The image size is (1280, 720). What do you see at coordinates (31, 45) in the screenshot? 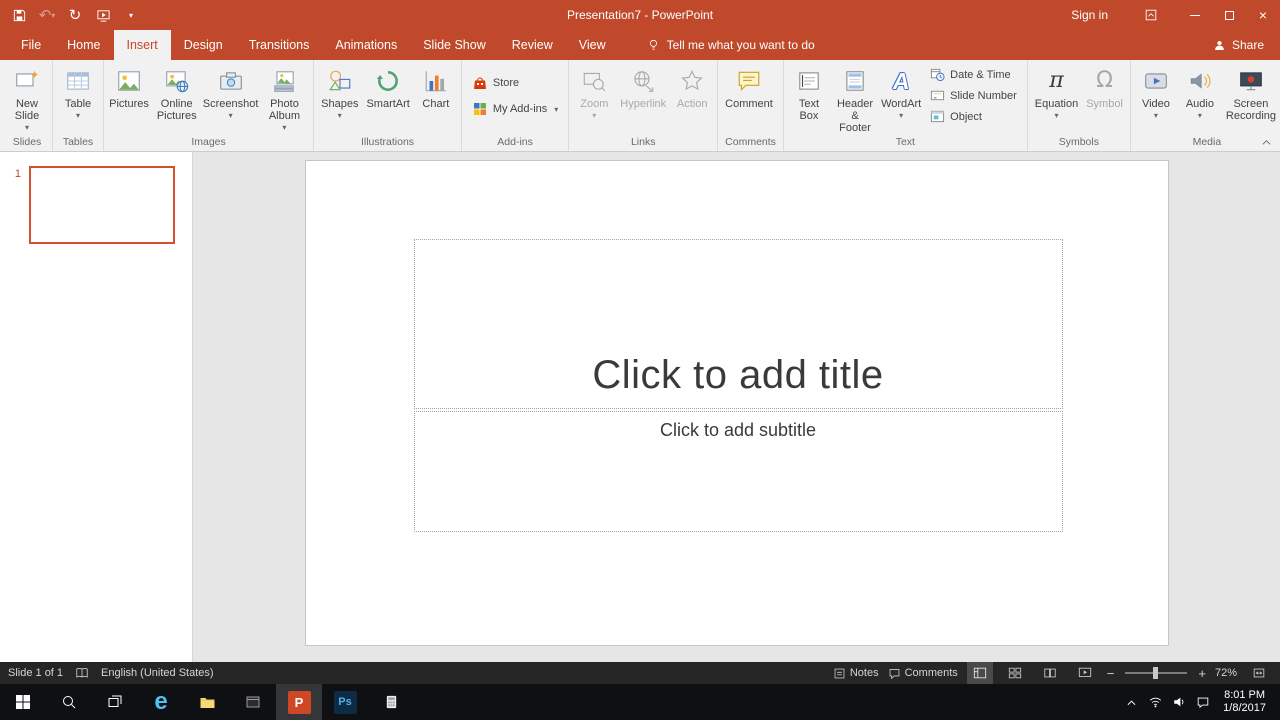
I see `tab-file: File` at bounding box center [31, 45].